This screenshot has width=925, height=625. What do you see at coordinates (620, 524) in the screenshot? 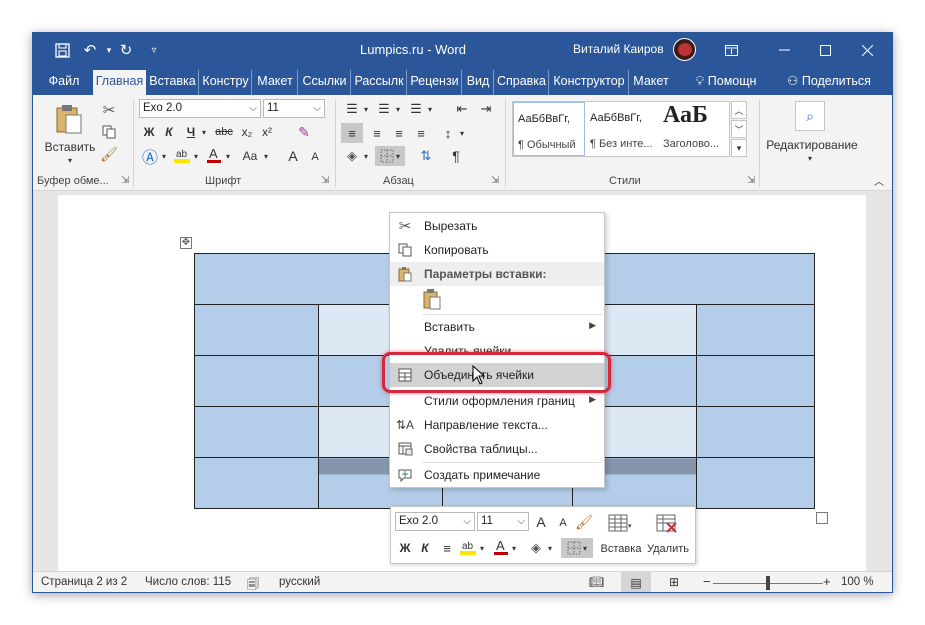
I see `mini-insert-table-icon: ▾` at bounding box center [620, 524].